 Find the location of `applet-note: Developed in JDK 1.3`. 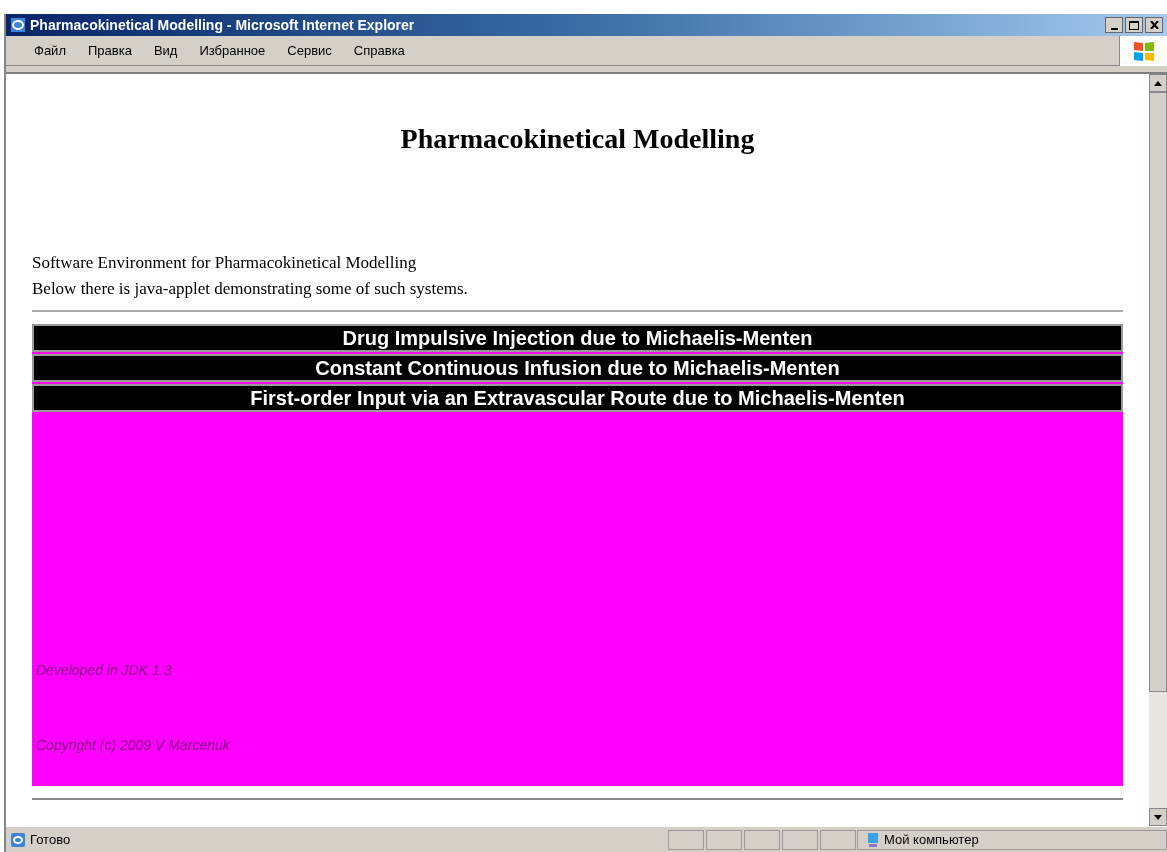

applet-note: Developed in JDK 1.3 is located at coordinates (104, 670).